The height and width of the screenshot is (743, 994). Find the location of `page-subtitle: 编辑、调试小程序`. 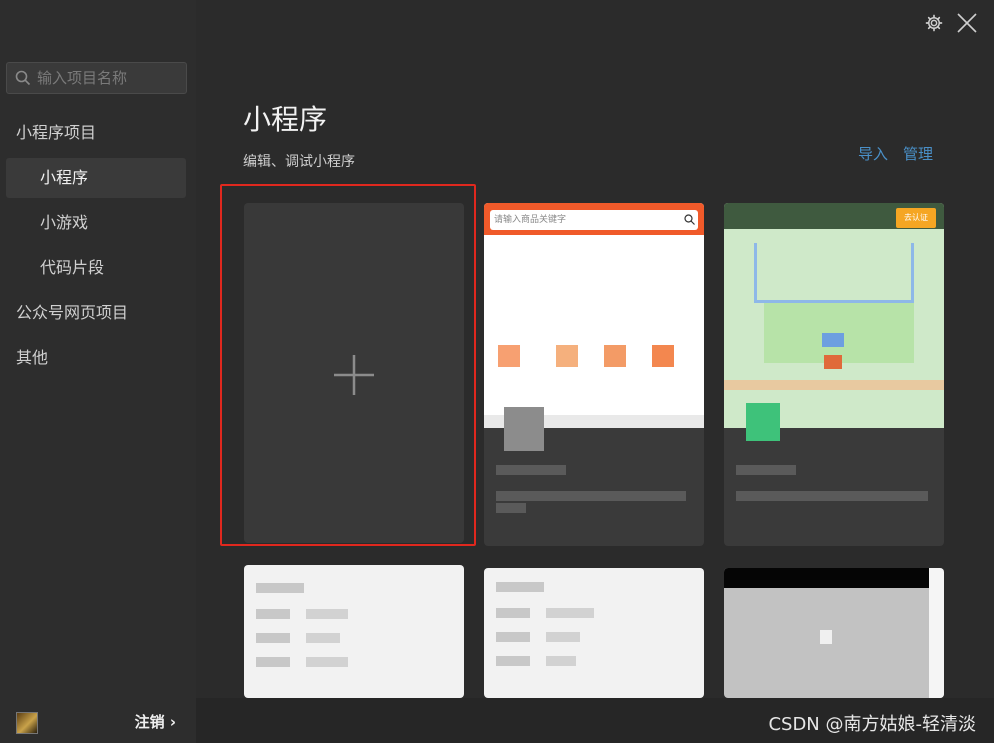

page-subtitle: 编辑、调试小程序 is located at coordinates (299, 162).